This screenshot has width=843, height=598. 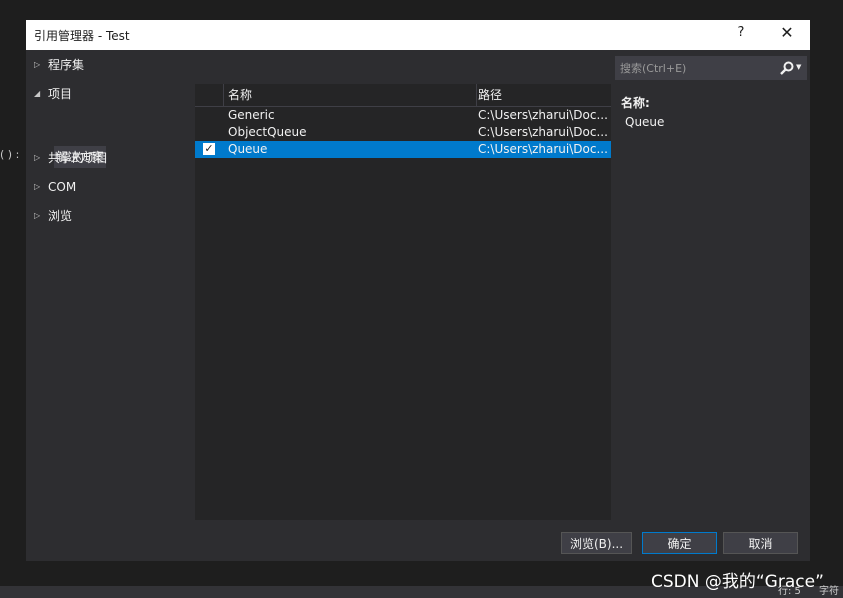 What do you see at coordinates (82, 36) in the screenshot?
I see `dialog-title: 引用管理器 - Test` at bounding box center [82, 36].